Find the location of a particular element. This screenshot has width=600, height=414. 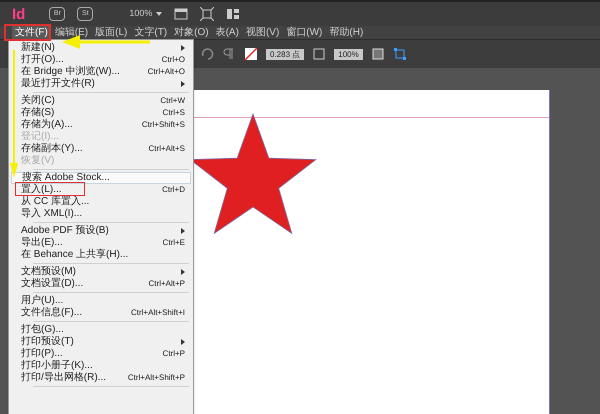

screen-mode-icon is located at coordinates (181, 14).